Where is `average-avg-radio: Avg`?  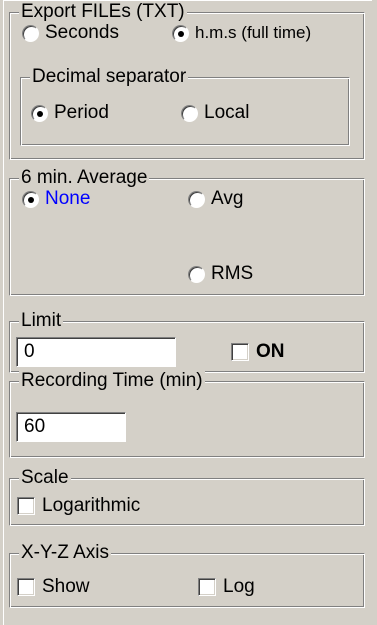
average-avg-radio: Avg is located at coordinates (215, 199).